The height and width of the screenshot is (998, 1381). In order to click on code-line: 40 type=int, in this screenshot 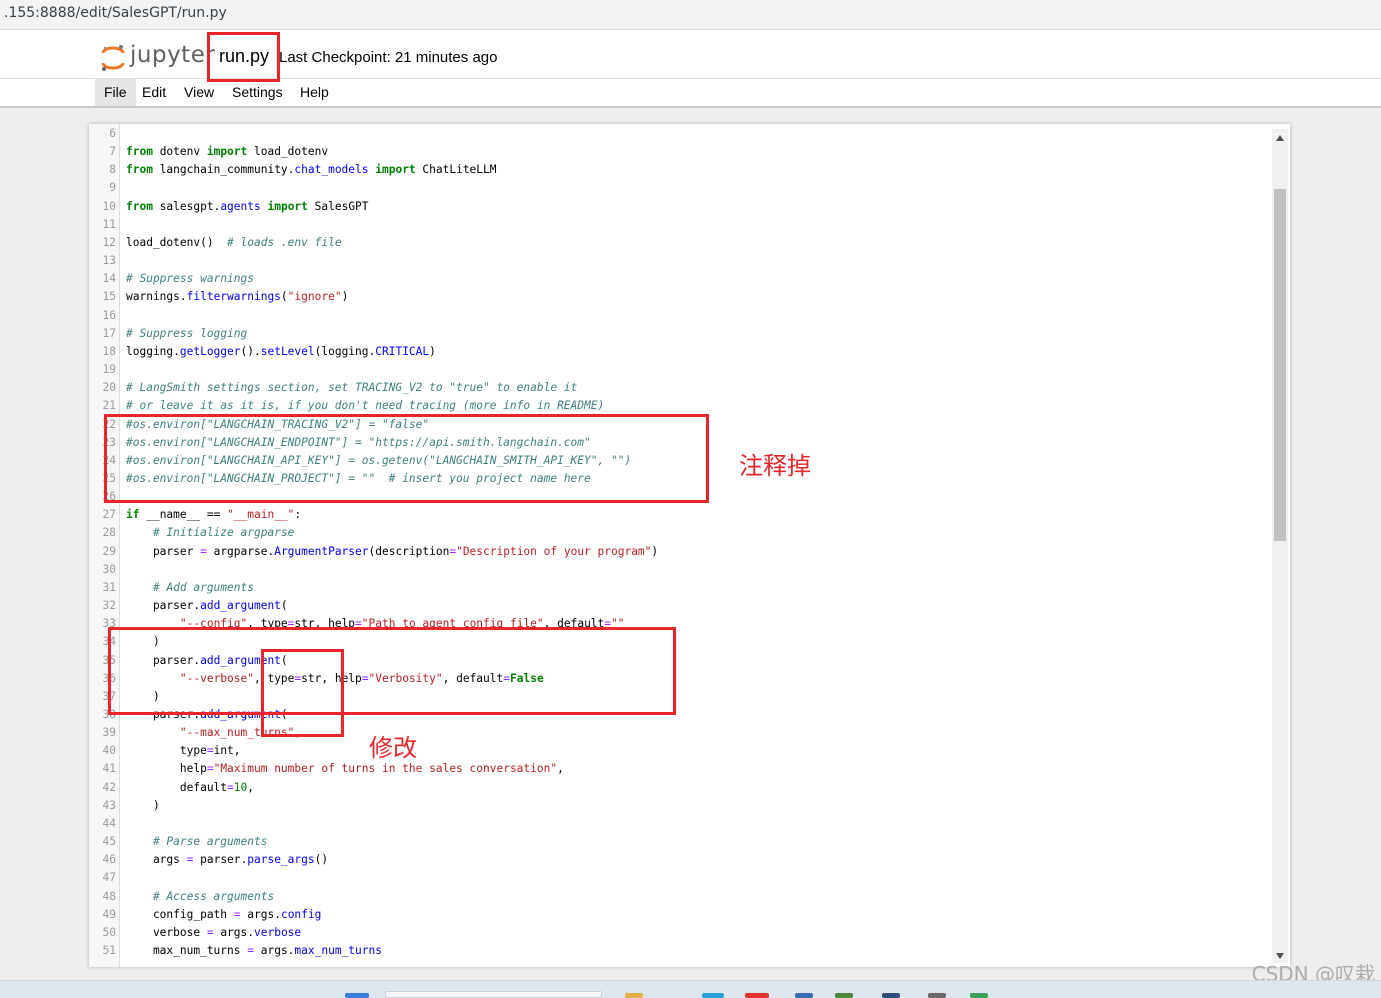, I will do `click(679, 751)`.